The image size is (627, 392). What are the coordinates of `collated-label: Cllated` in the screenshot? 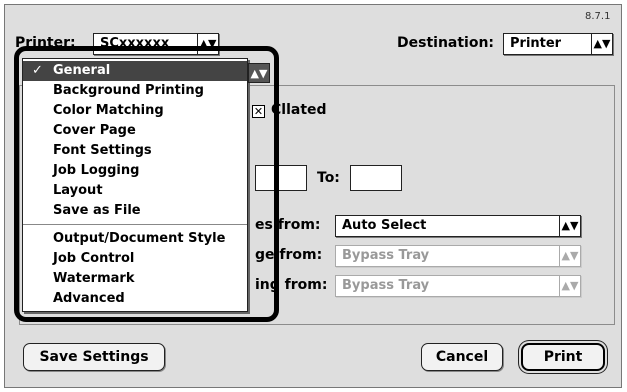 It's located at (299, 110).